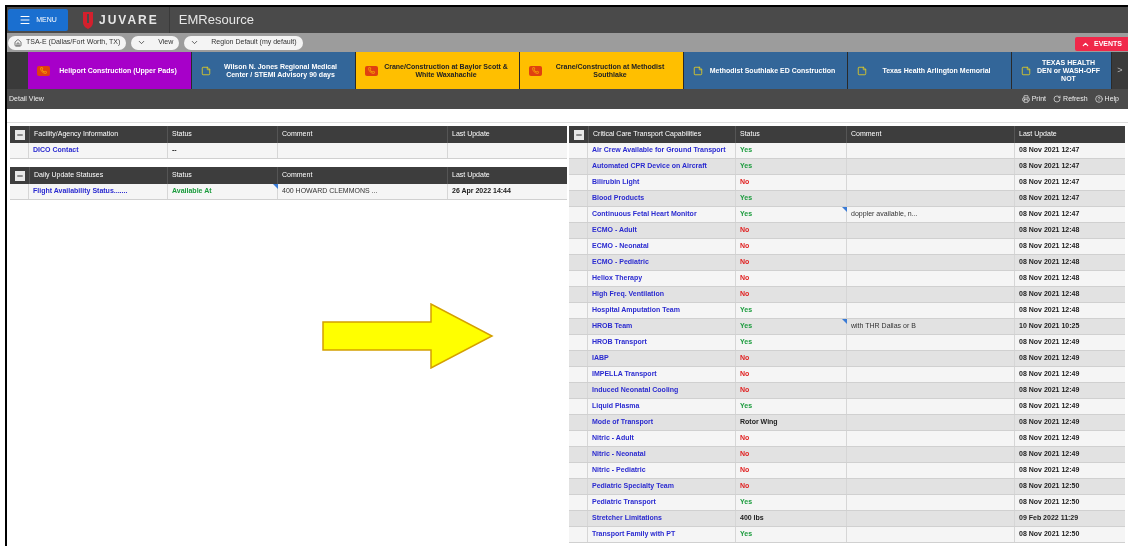  What do you see at coordinates (1098, 99) in the screenshot?
I see `help-icon` at bounding box center [1098, 99].